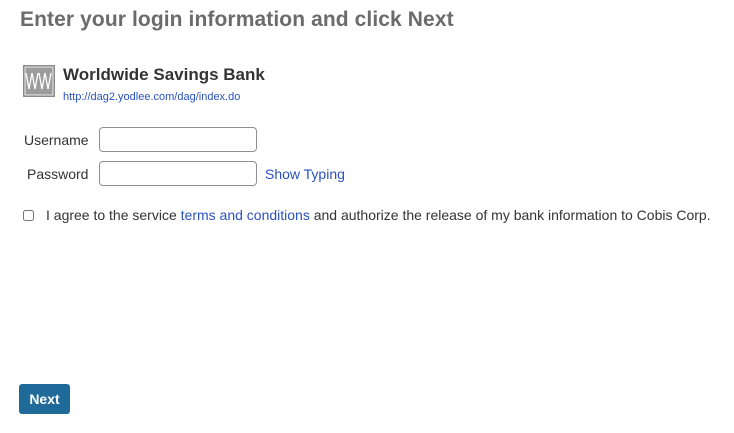 The image size is (734, 433). I want to click on password-input, so click(178, 173).